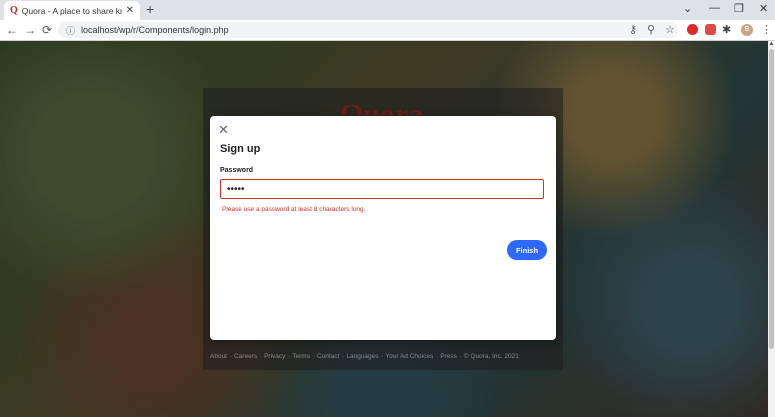 The image size is (775, 417). Describe the element at coordinates (710, 29) in the screenshot. I see `extension-shield-icon` at that location.